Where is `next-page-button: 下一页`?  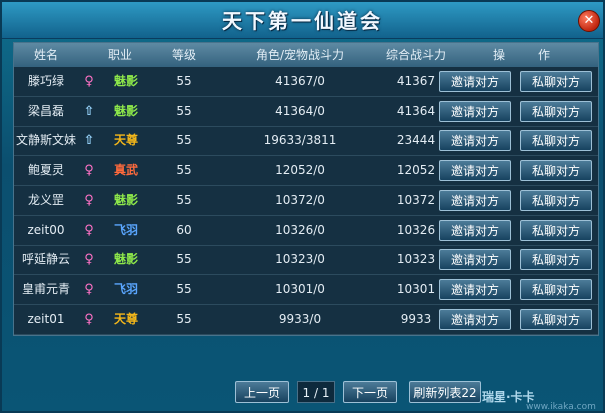 next-page-button: 下一页 is located at coordinates (370, 392).